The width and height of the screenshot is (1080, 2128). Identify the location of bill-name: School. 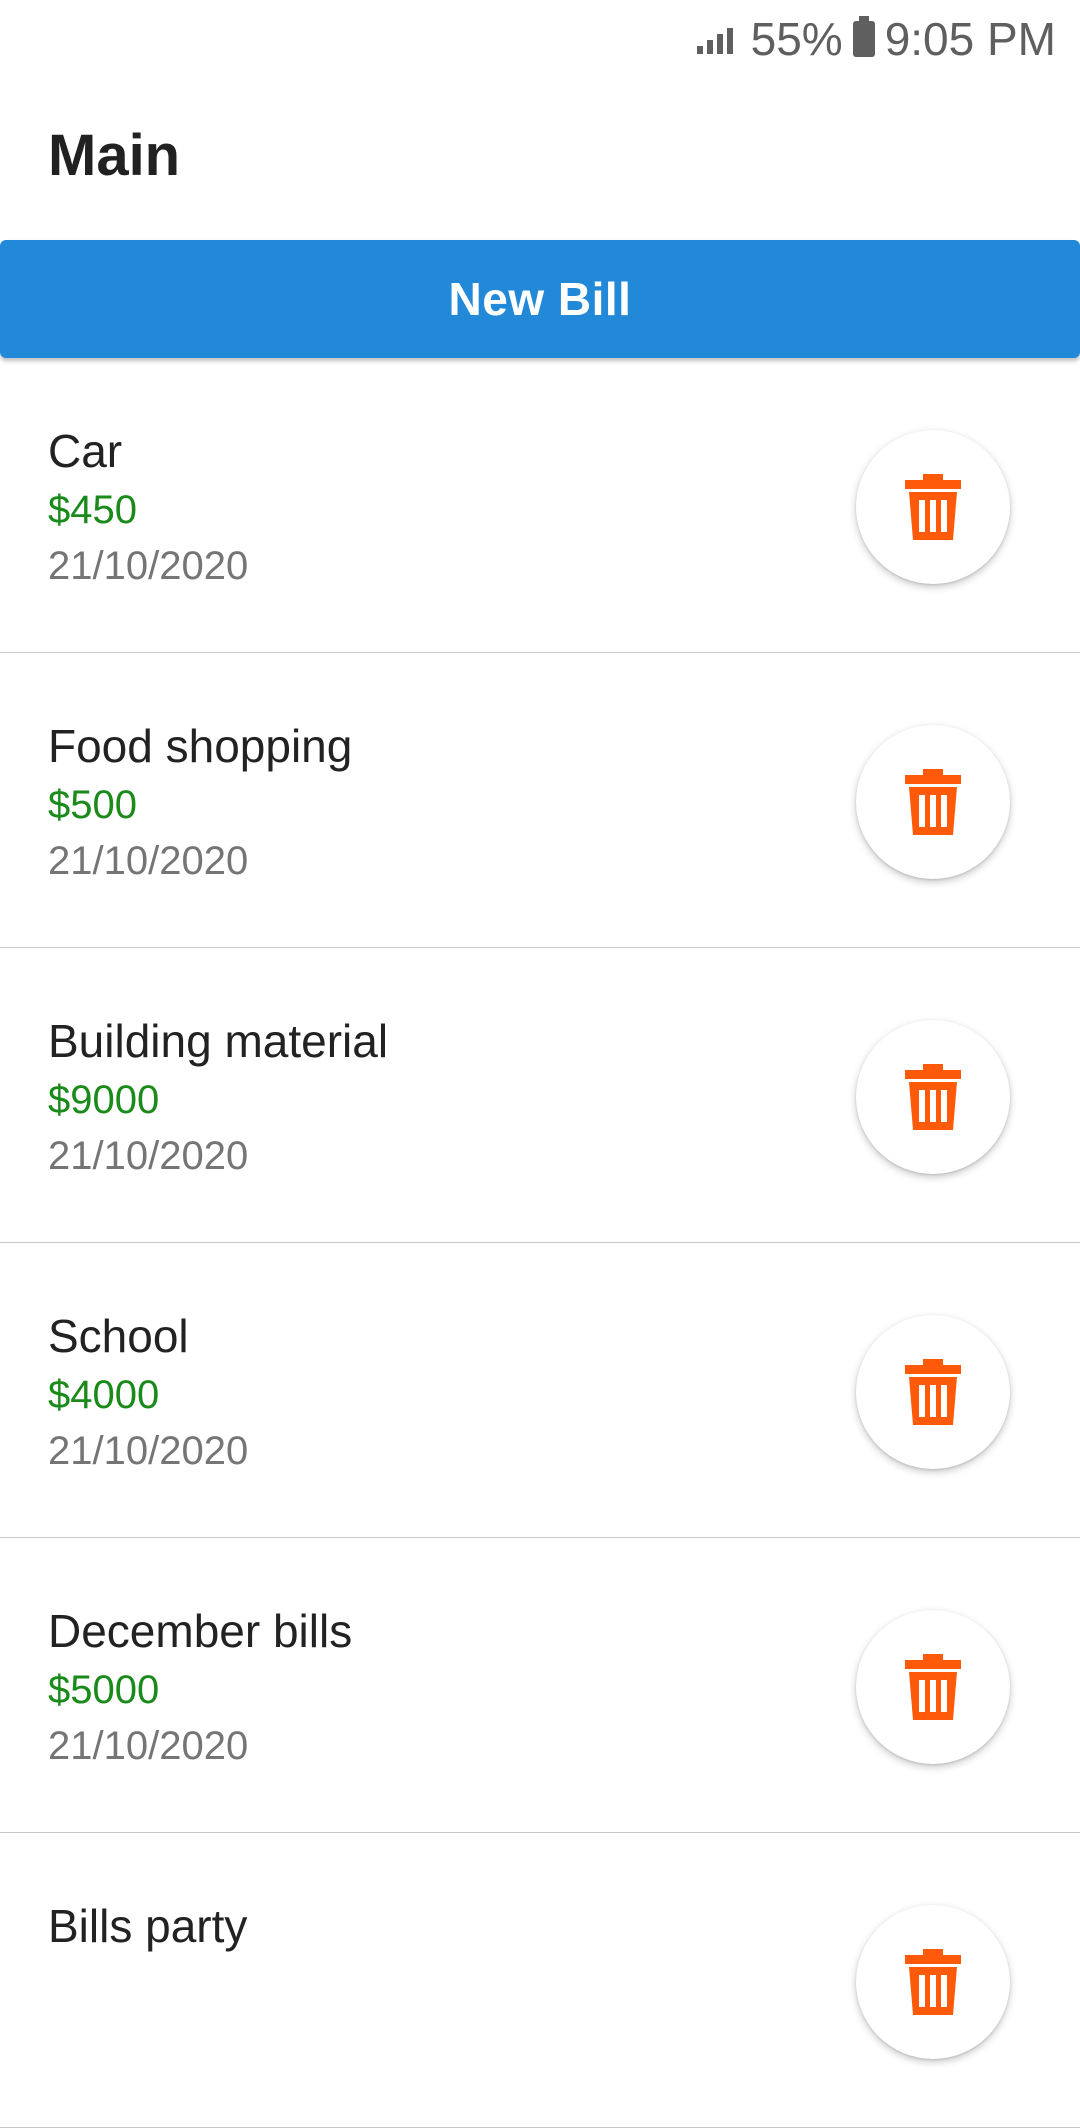
(118, 1336).